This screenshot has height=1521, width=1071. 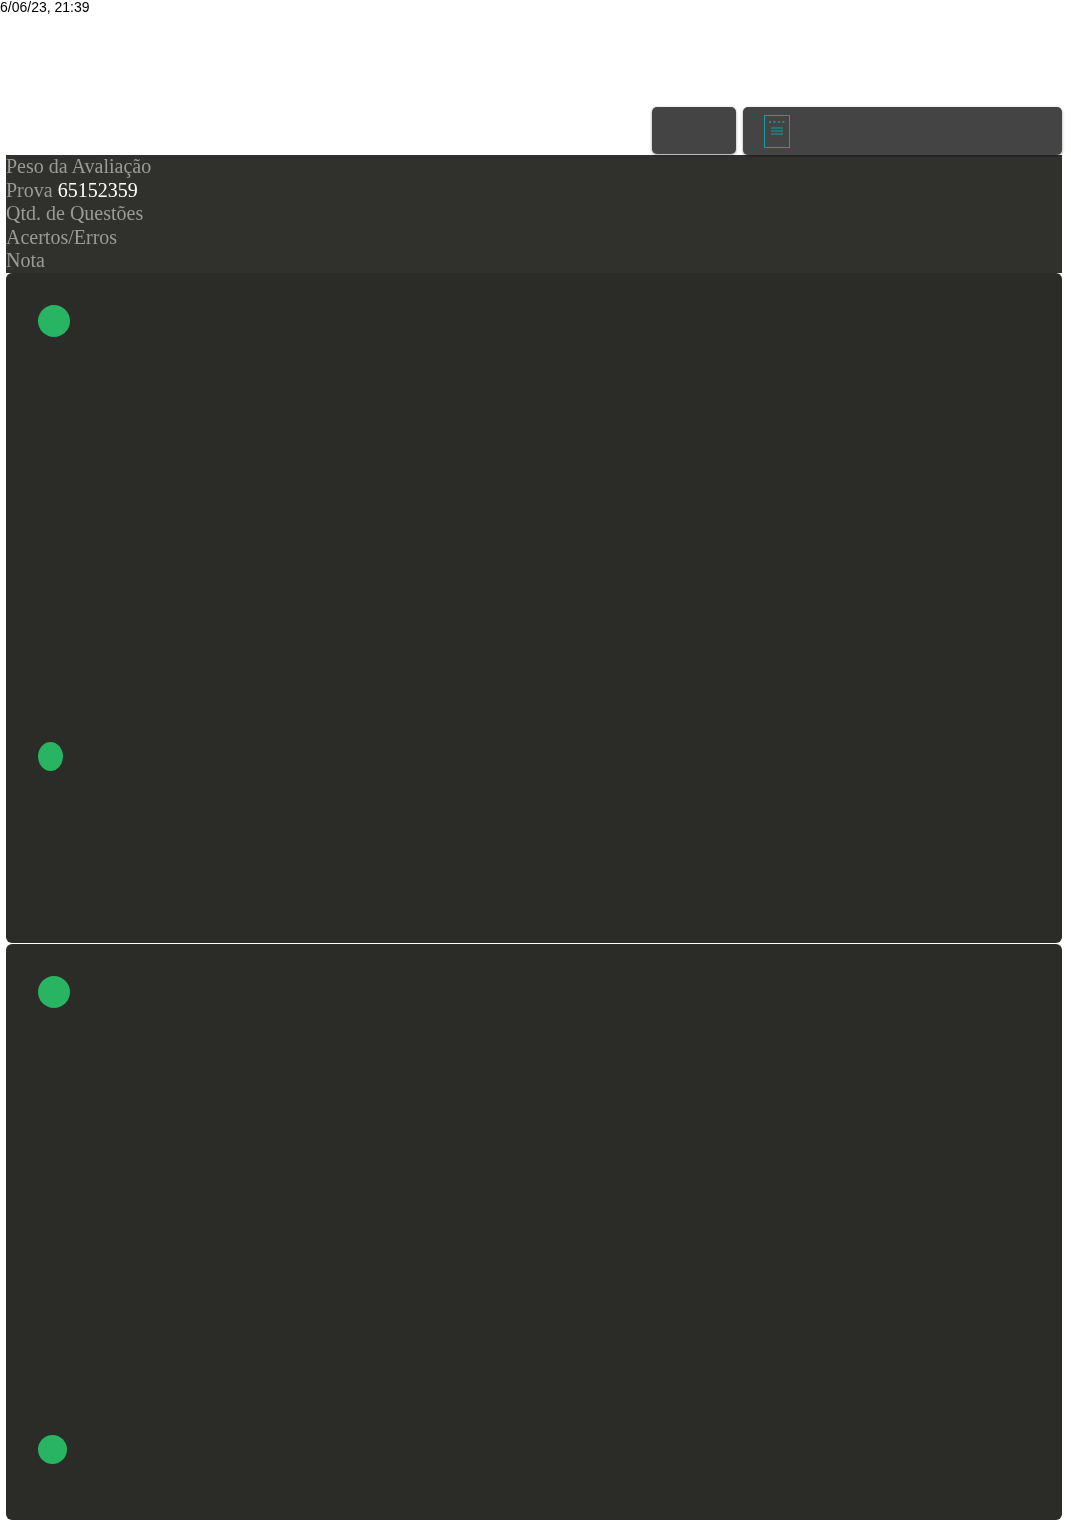 I want to click on info-label: Peso da Avaliação, so click(x=79, y=167).